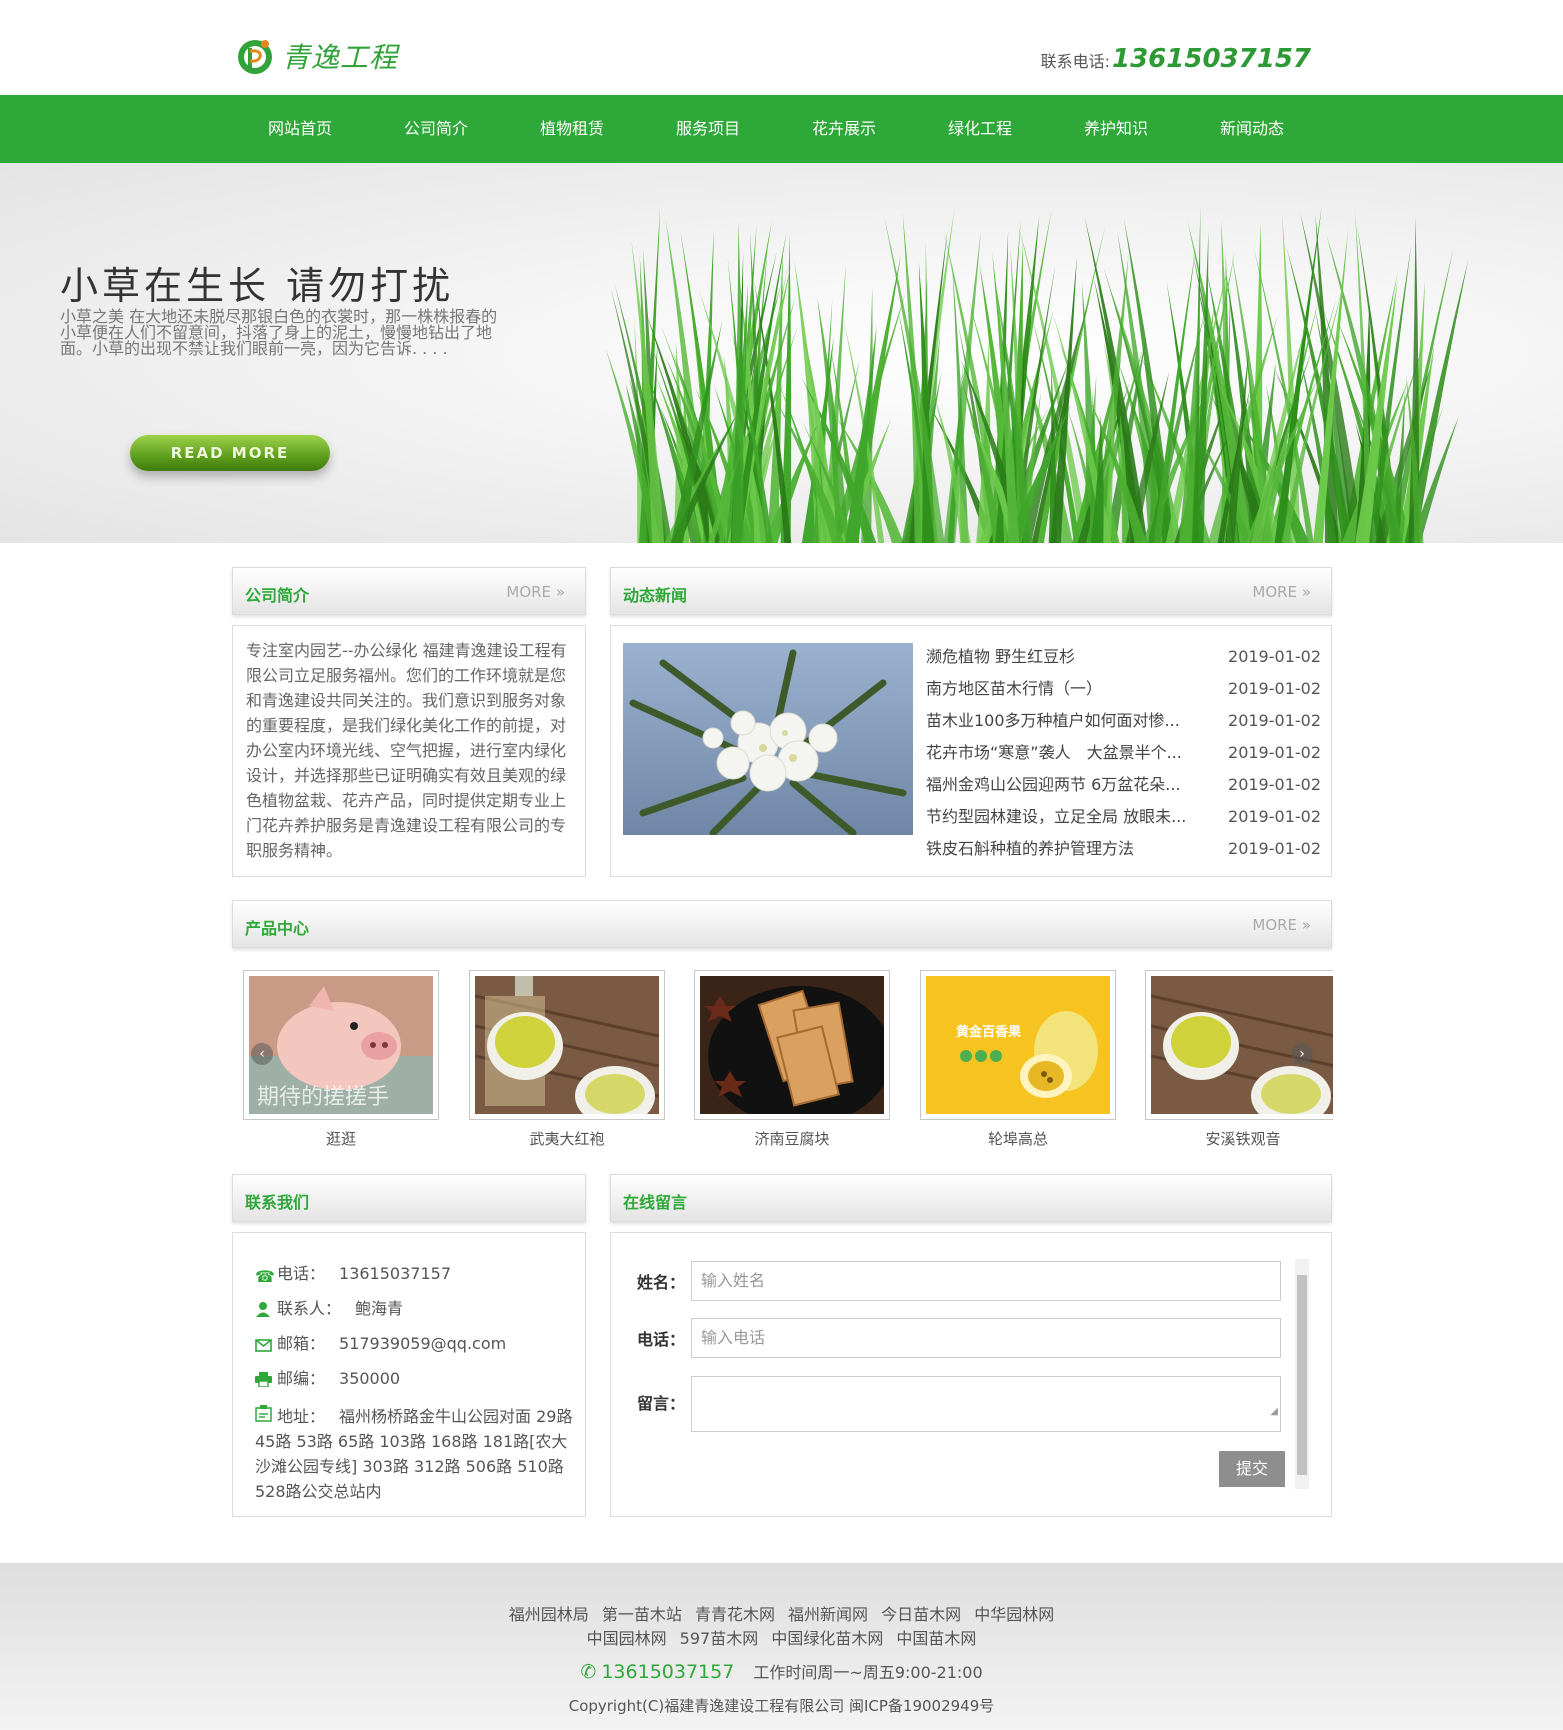 This screenshot has height=1730, width=1563. Describe the element at coordinates (668, 1672) in the screenshot. I see `footer-phone: 13615037157` at that location.